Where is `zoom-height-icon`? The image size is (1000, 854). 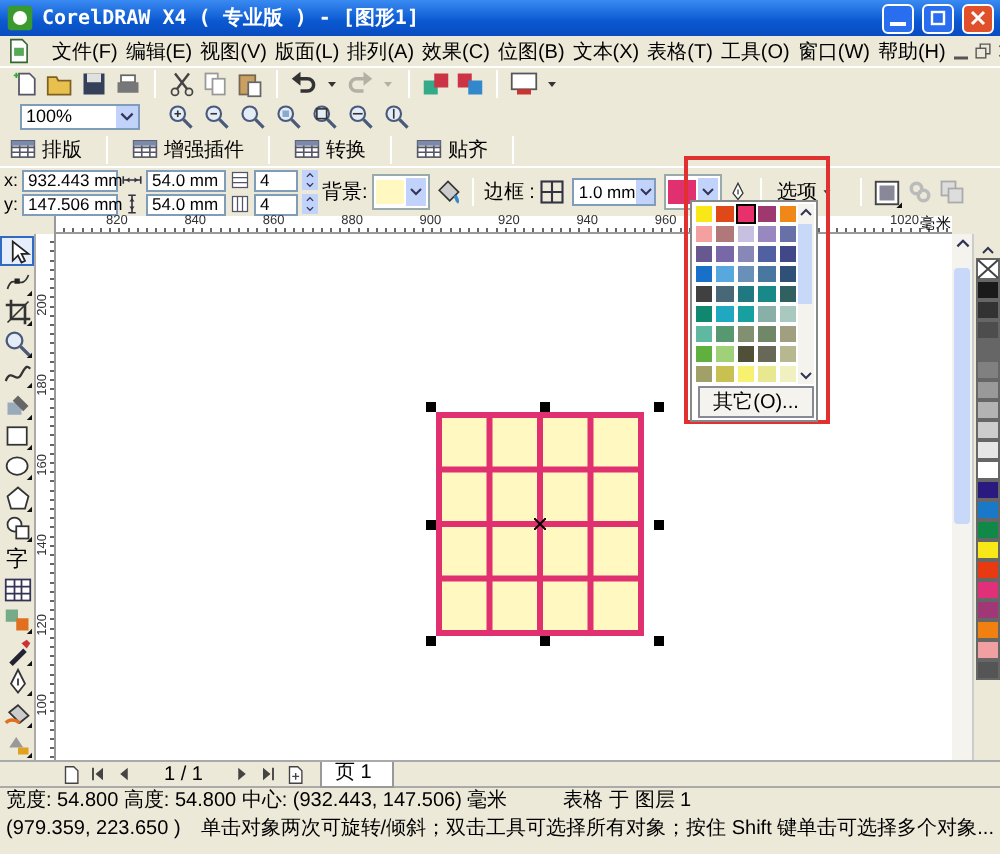
zoom-height-icon is located at coordinates (397, 116).